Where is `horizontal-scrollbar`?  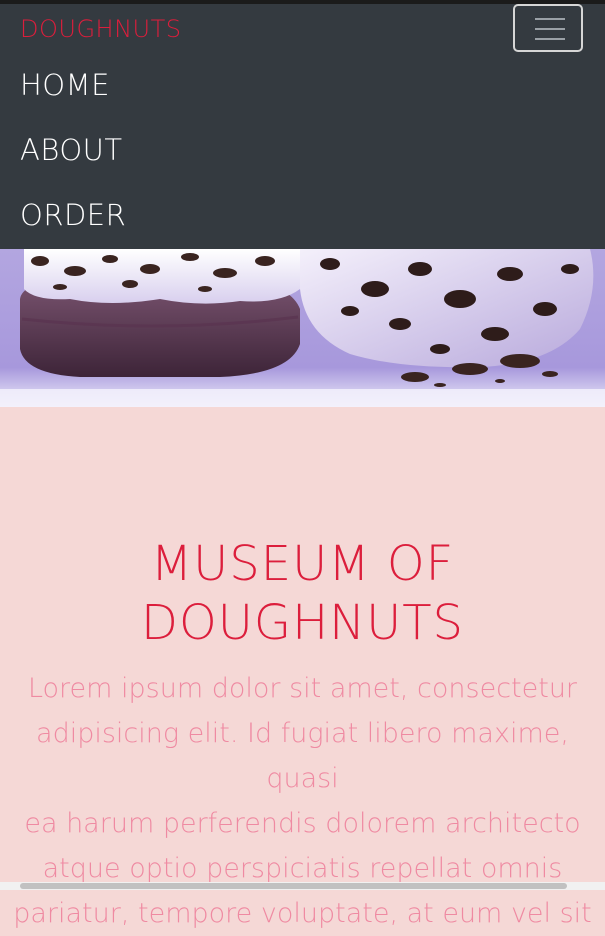 horizontal-scrollbar is located at coordinates (302, 886).